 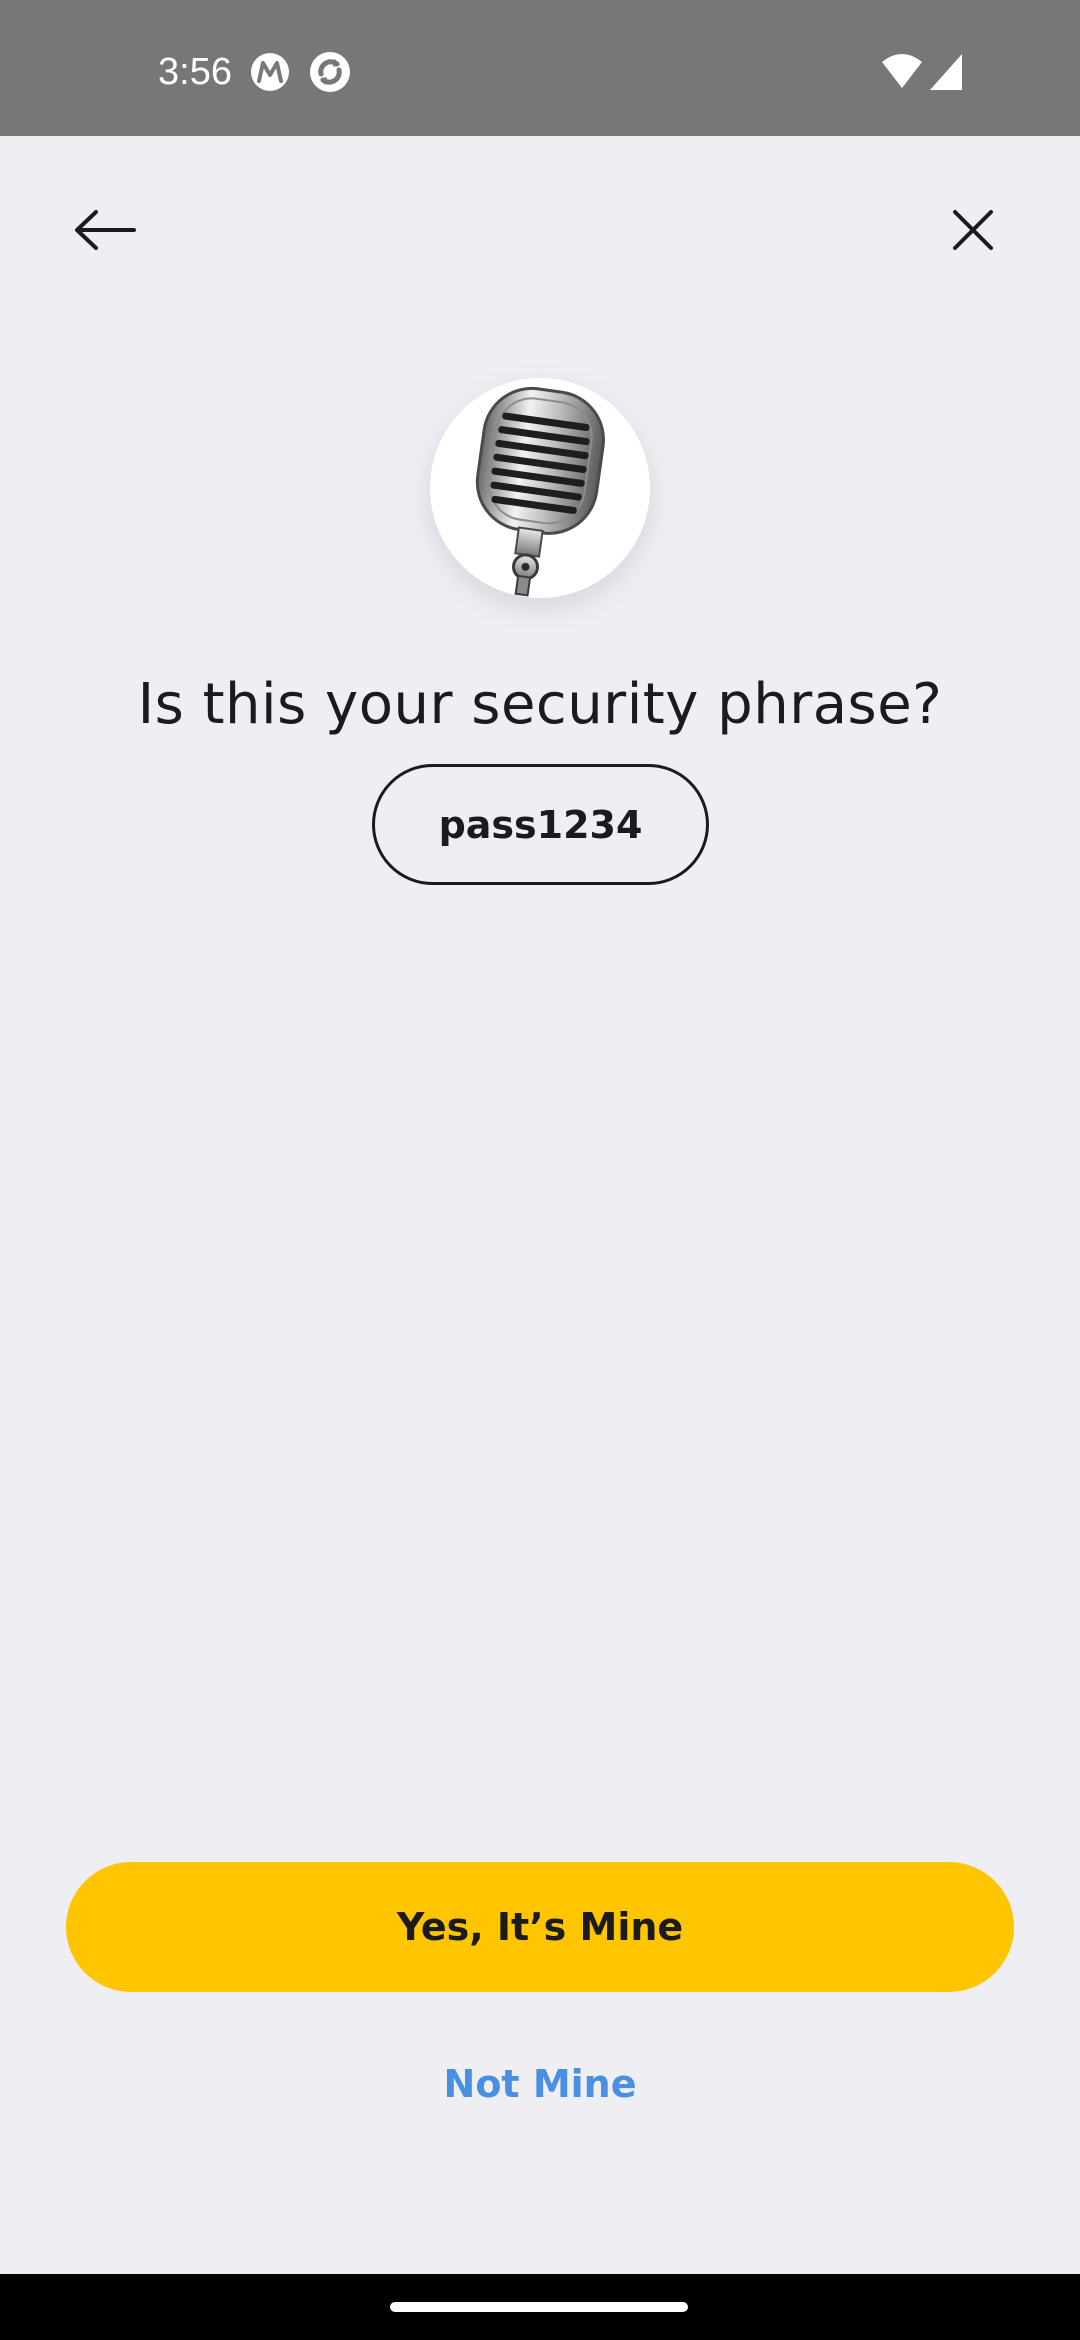 I want to click on close-icon, so click(x=973, y=232).